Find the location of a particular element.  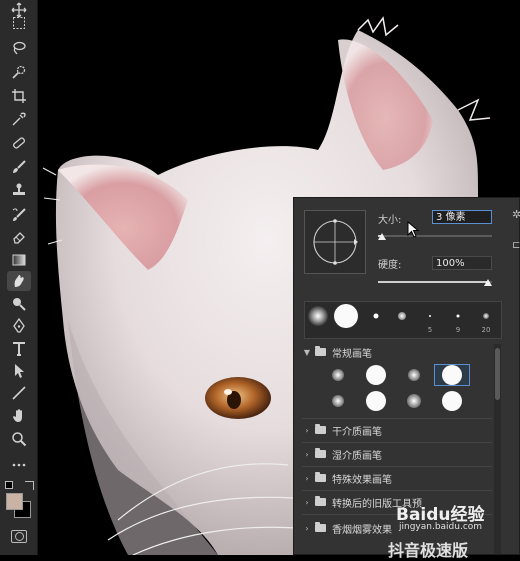

lasso-tool is located at coordinates (19, 48).